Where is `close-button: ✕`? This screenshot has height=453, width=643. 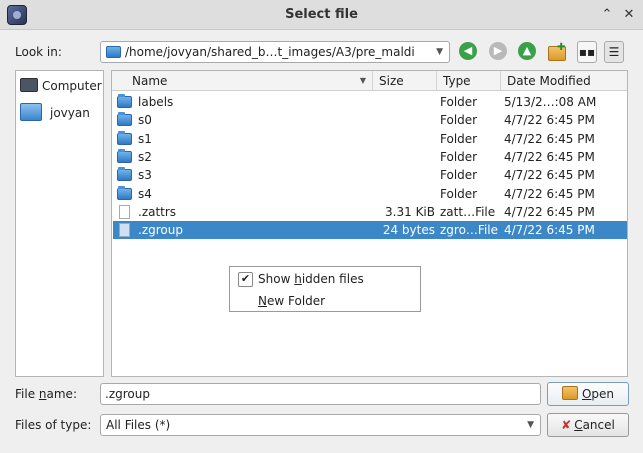 close-button: ✕ is located at coordinates (629, 15).